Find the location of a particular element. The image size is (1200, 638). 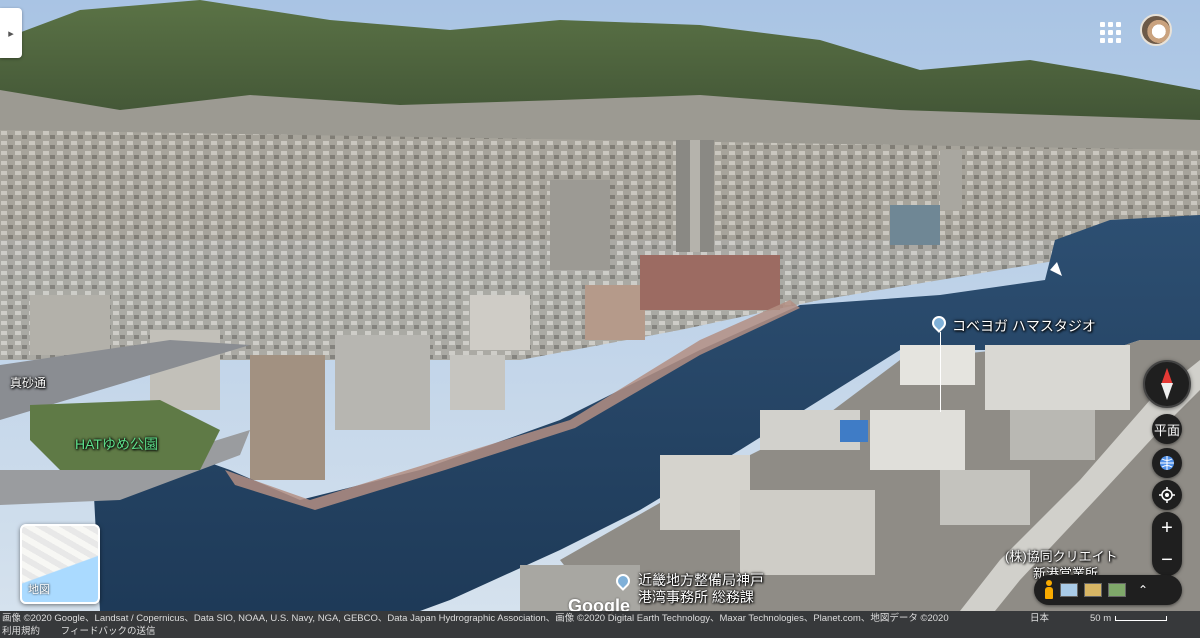

zoom-in-button: + is located at coordinates (1167, 528).